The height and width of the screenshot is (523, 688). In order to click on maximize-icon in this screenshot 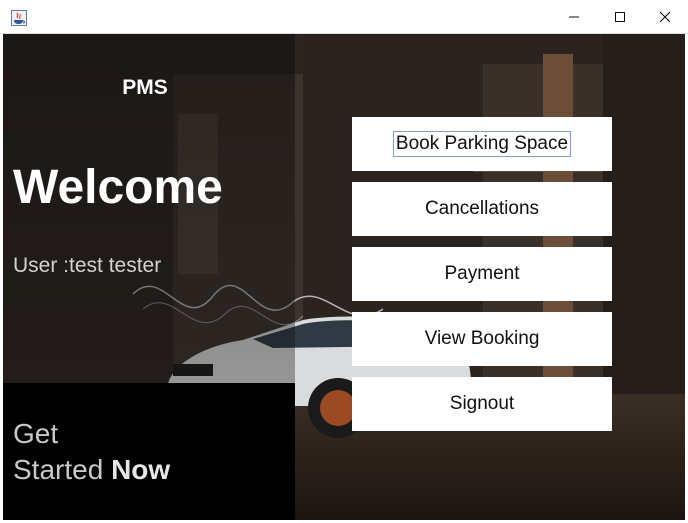, I will do `click(620, 17)`.